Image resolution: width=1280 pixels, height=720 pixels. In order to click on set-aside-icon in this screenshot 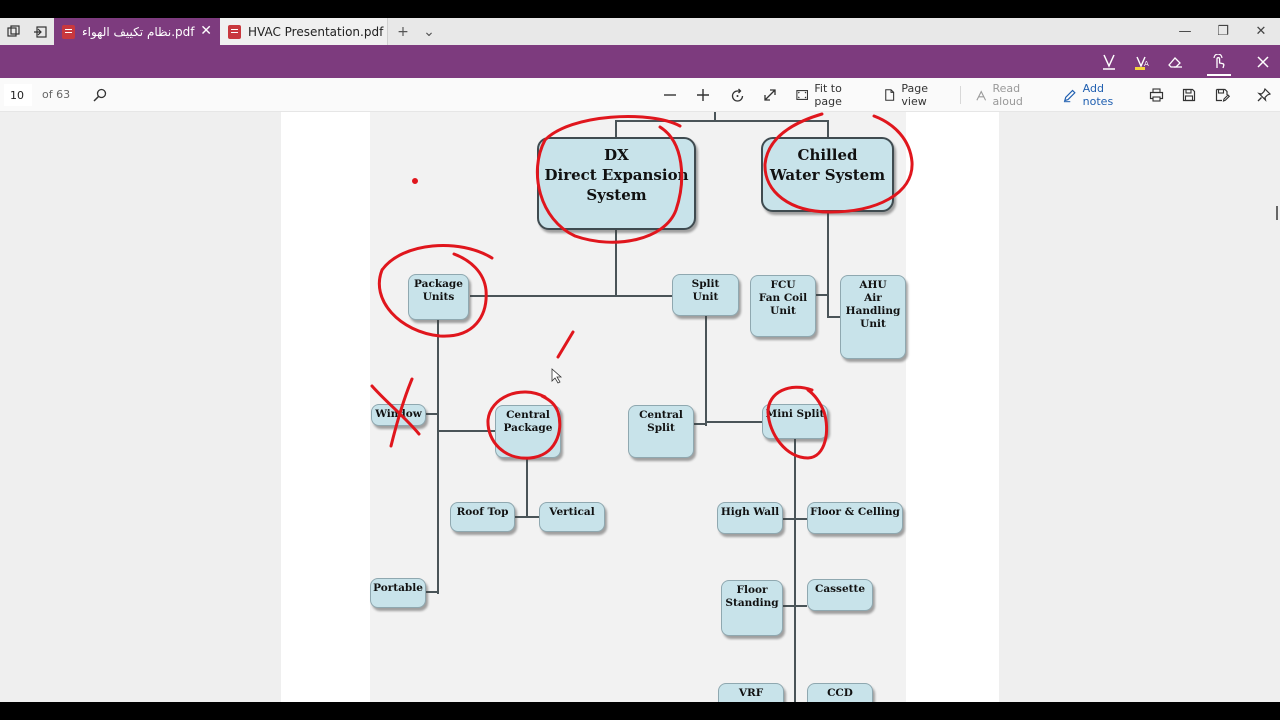, I will do `click(40, 31)`.